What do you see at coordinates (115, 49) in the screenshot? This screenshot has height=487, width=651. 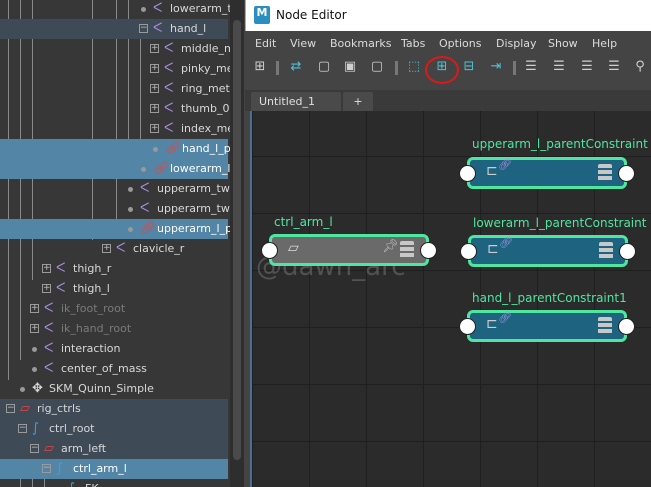 I see `outliner-row: + ᐸ middle_m` at bounding box center [115, 49].